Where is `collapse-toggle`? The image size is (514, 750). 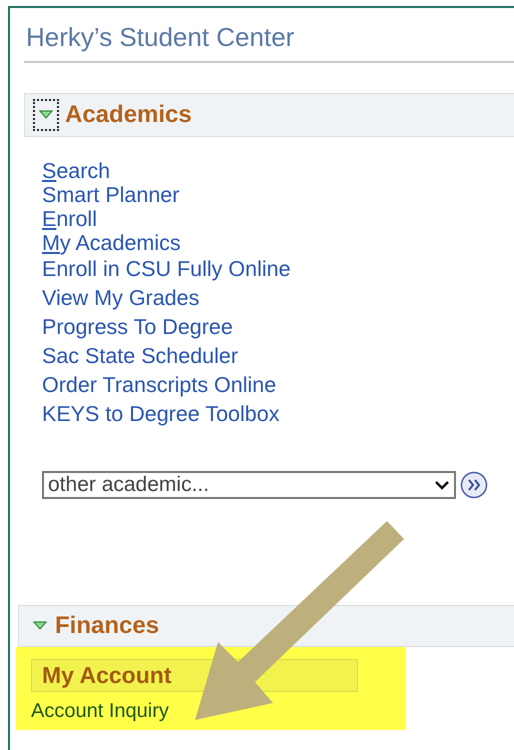
collapse-toggle is located at coordinates (46, 115).